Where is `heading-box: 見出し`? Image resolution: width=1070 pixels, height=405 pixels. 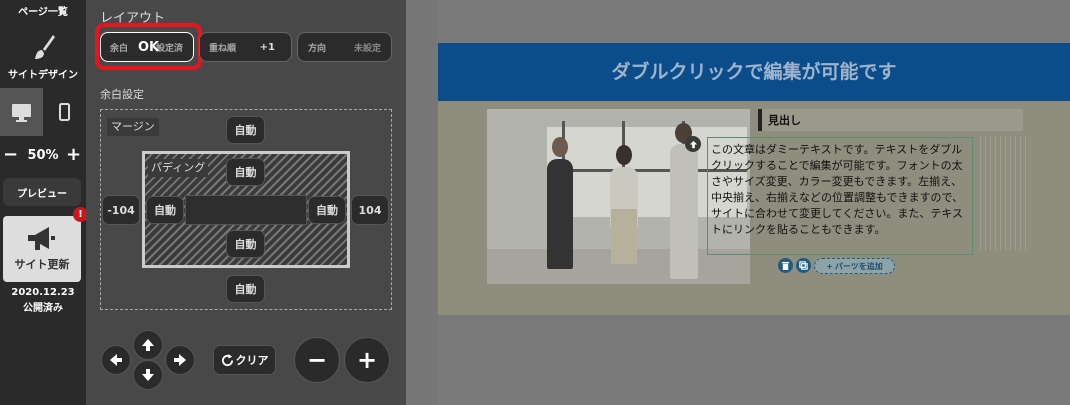
heading-box: 見出し is located at coordinates (890, 120).